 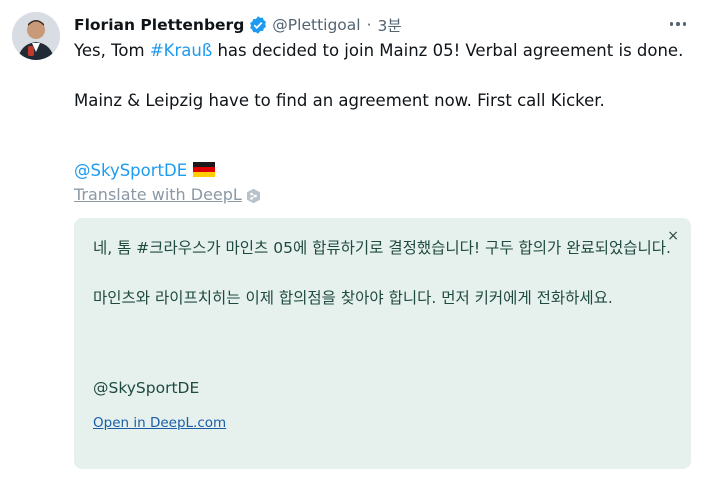 I want to click on translate-link: Translate with DeepL, so click(x=167, y=195).